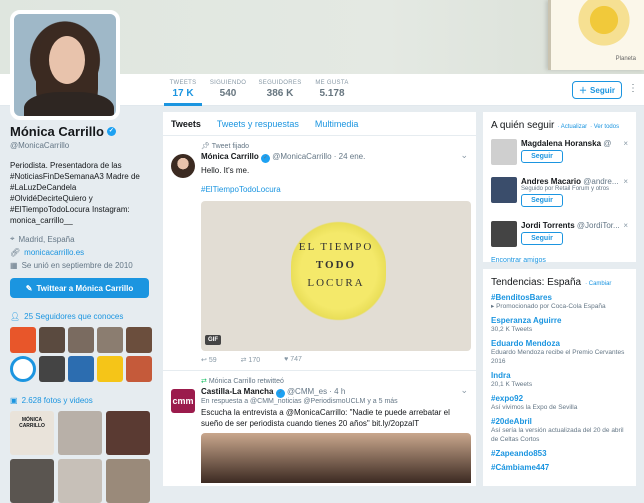 The height and width of the screenshot is (503, 644). I want to click on tweet-avatar: cmm, so click(183, 401).